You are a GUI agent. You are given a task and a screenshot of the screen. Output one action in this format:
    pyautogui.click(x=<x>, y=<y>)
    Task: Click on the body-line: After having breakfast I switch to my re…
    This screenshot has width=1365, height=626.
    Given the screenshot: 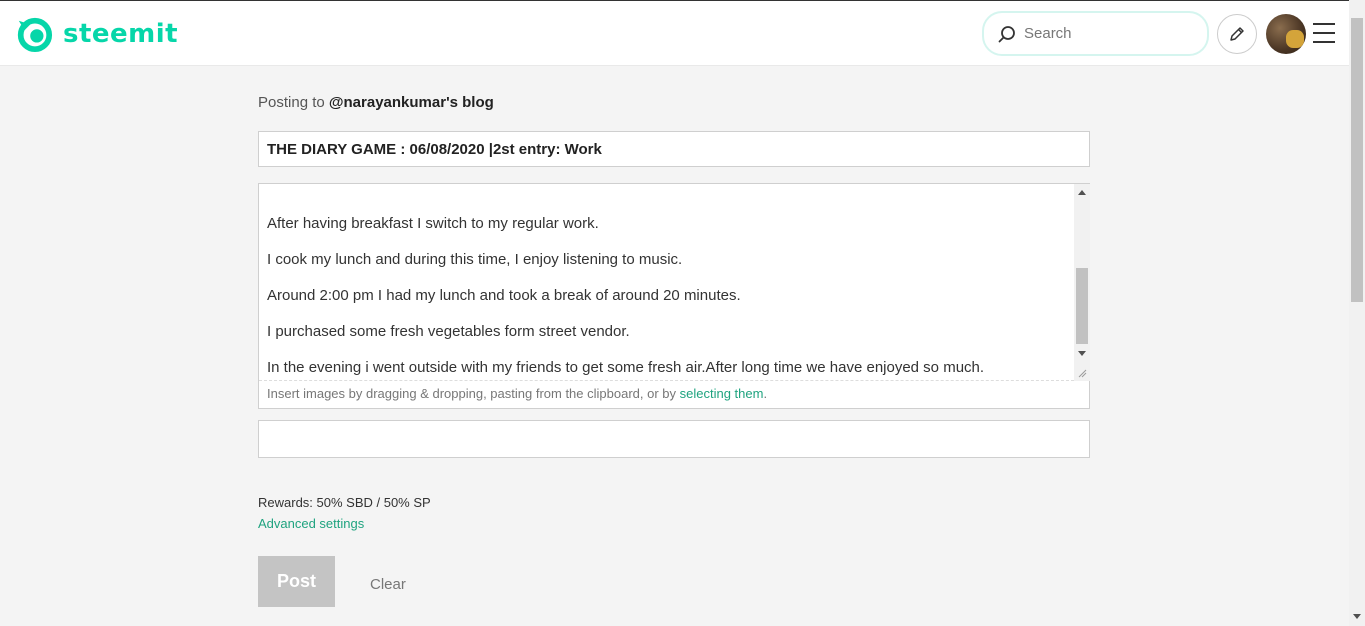 What is the action you would take?
    pyautogui.click(x=433, y=223)
    